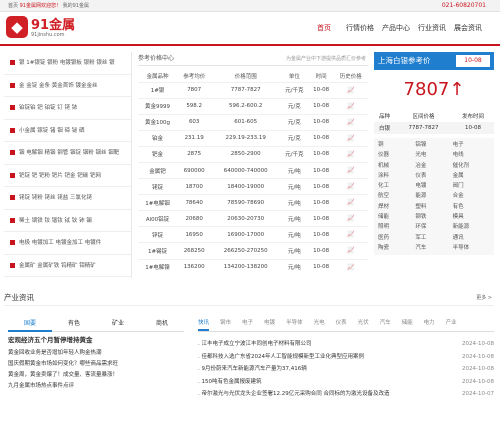 The image size is (500, 421). Describe the element at coordinates (363, 324) in the screenshot. I see `news-tab: 光伏` at that location.